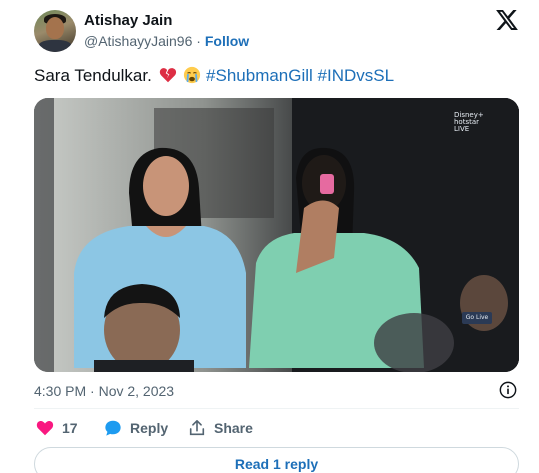 The width and height of the screenshot is (539, 473). I want to click on divider, so click(276, 408).